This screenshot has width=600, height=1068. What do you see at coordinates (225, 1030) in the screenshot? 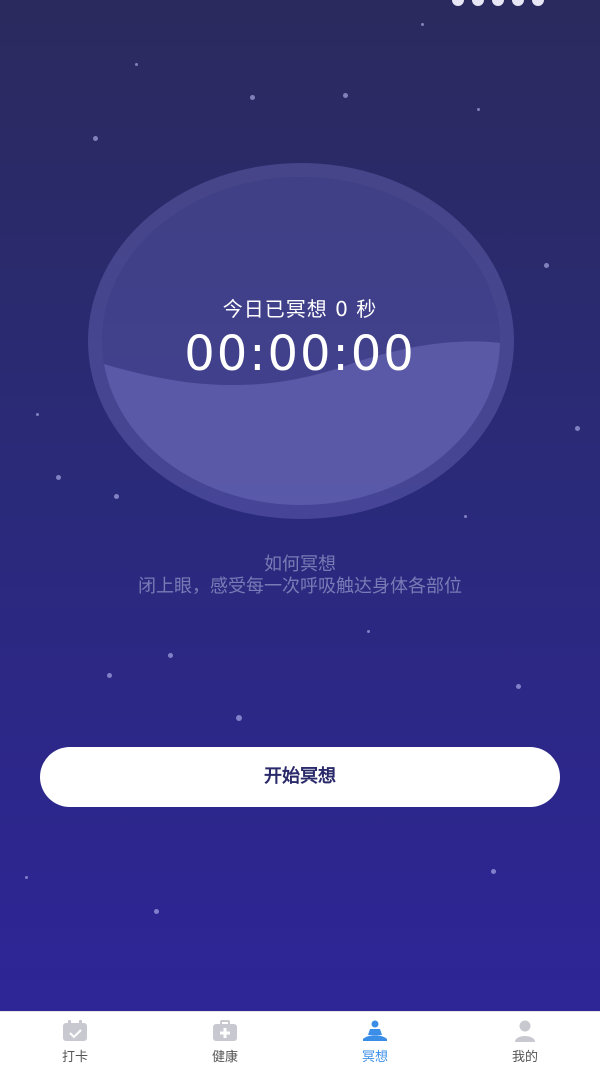
I see `medical-kit-icon` at bounding box center [225, 1030].